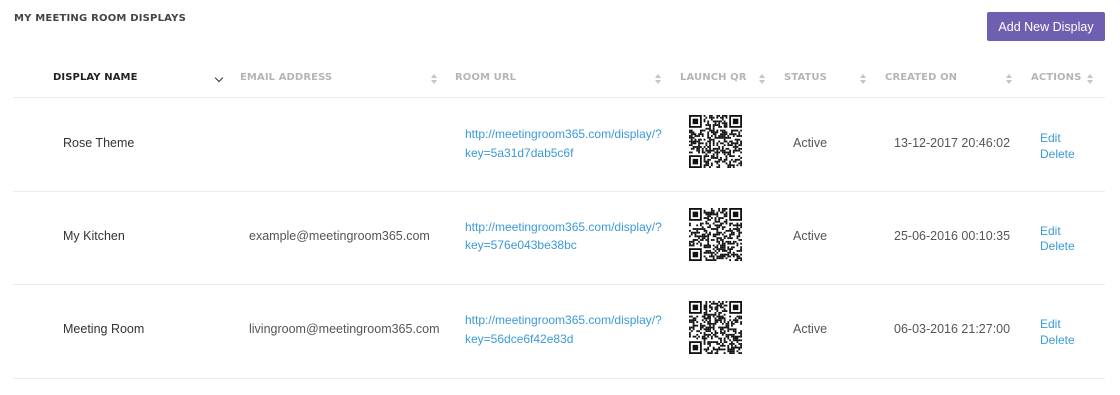  I want to click on email-cell: example@meetingroom365.com, so click(339, 235).